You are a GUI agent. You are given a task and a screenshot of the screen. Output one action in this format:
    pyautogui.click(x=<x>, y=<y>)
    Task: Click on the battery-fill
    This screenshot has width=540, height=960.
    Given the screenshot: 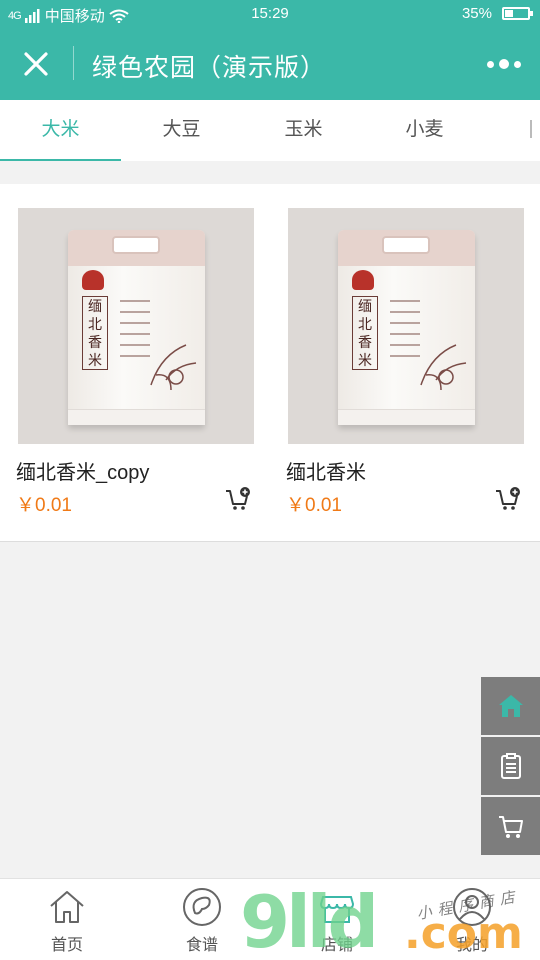 What is the action you would take?
    pyautogui.click(x=509, y=13)
    